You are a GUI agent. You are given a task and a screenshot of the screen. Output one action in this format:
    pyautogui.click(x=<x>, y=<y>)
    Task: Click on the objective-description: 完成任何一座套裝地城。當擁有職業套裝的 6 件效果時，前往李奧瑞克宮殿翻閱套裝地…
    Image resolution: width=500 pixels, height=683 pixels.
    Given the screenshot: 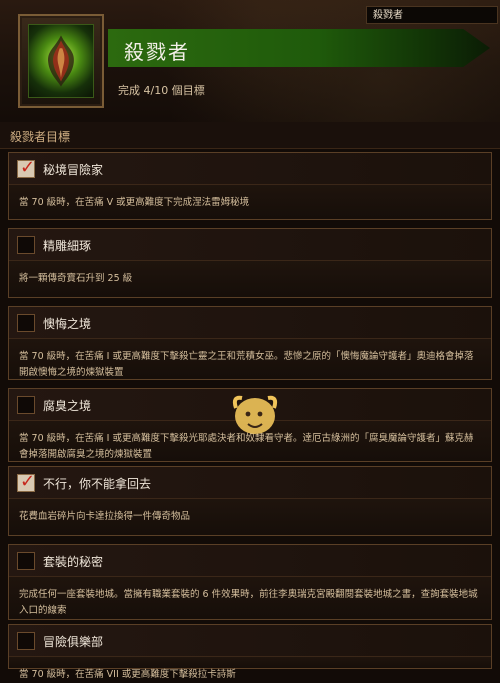 What is the action you would take?
    pyautogui.click(x=248, y=602)
    